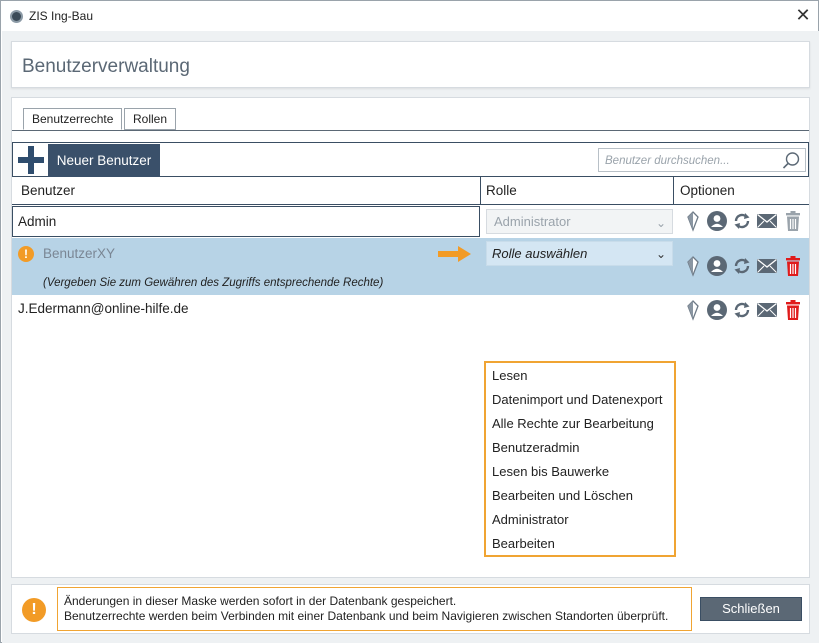 Image resolution: width=819 pixels, height=643 pixels. What do you see at coordinates (410, 130) in the screenshot?
I see `tab-divider` at bounding box center [410, 130].